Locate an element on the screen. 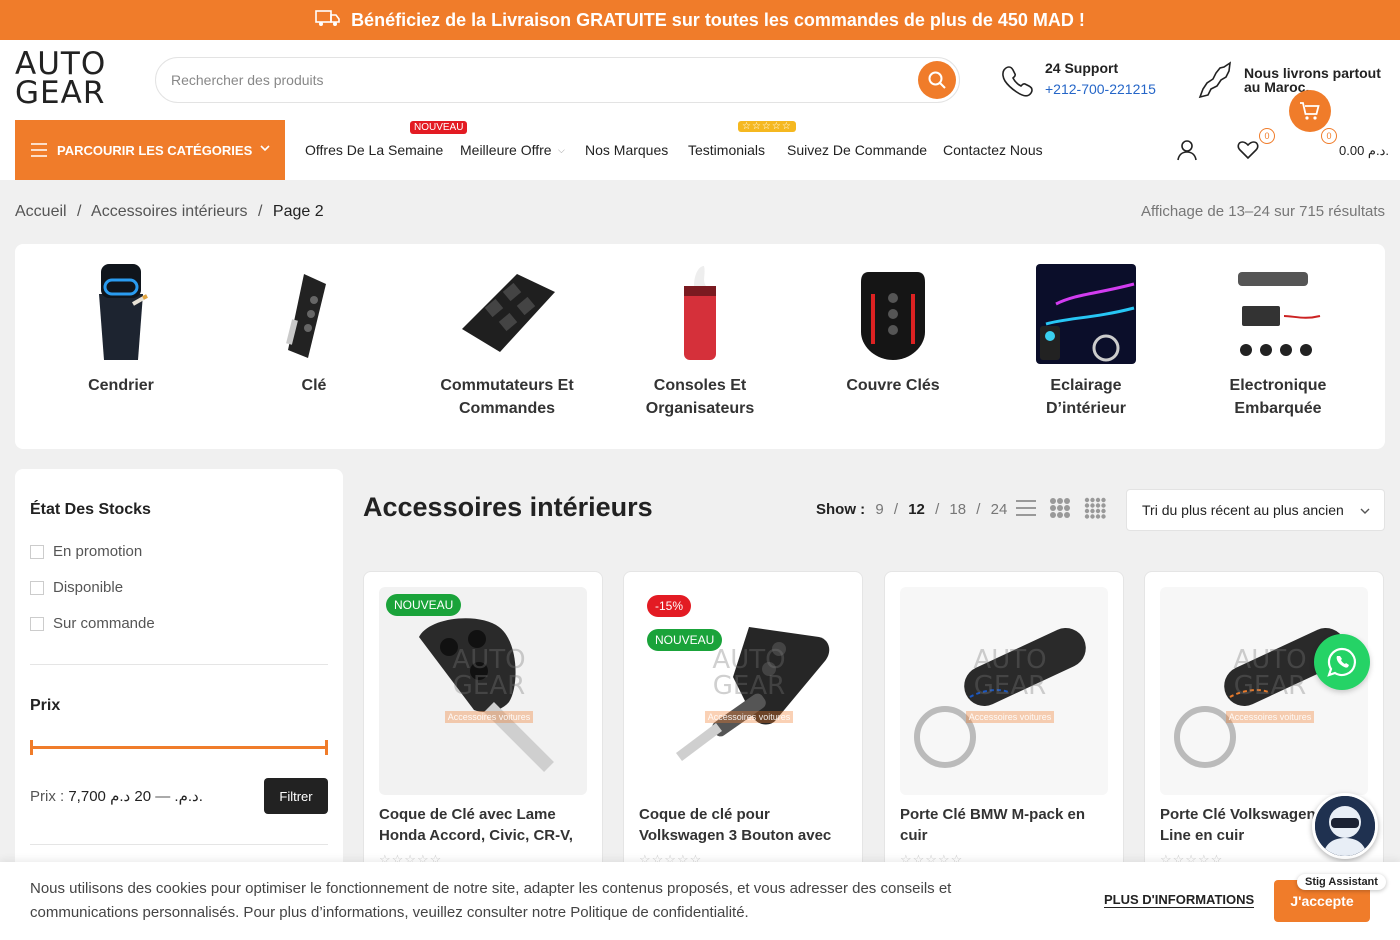 Image resolution: width=1400 pixels, height=940 pixels. morocco-map-icon is located at coordinates (1215, 80).